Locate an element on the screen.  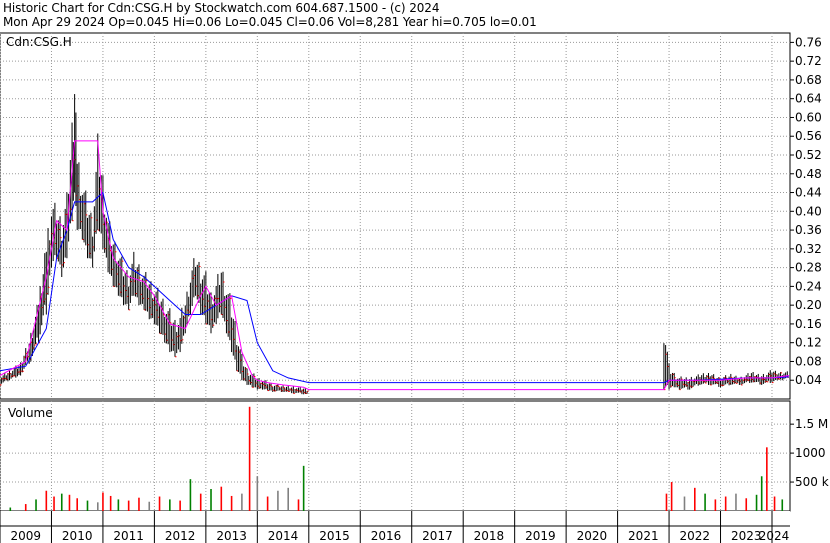
price-y-tick-label: 0.04 is located at coordinates (808, 380).